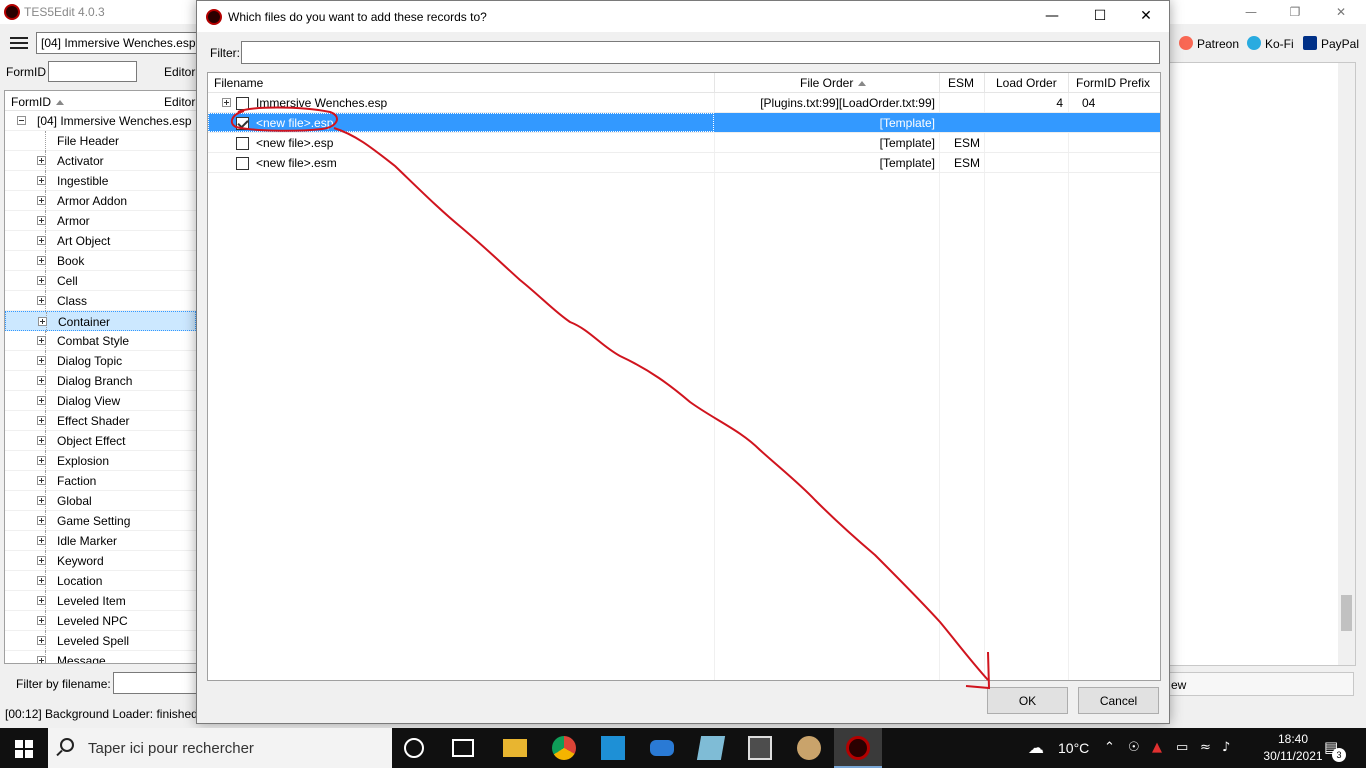  I want to click on wifi-icon: ≈, so click(1205, 747).